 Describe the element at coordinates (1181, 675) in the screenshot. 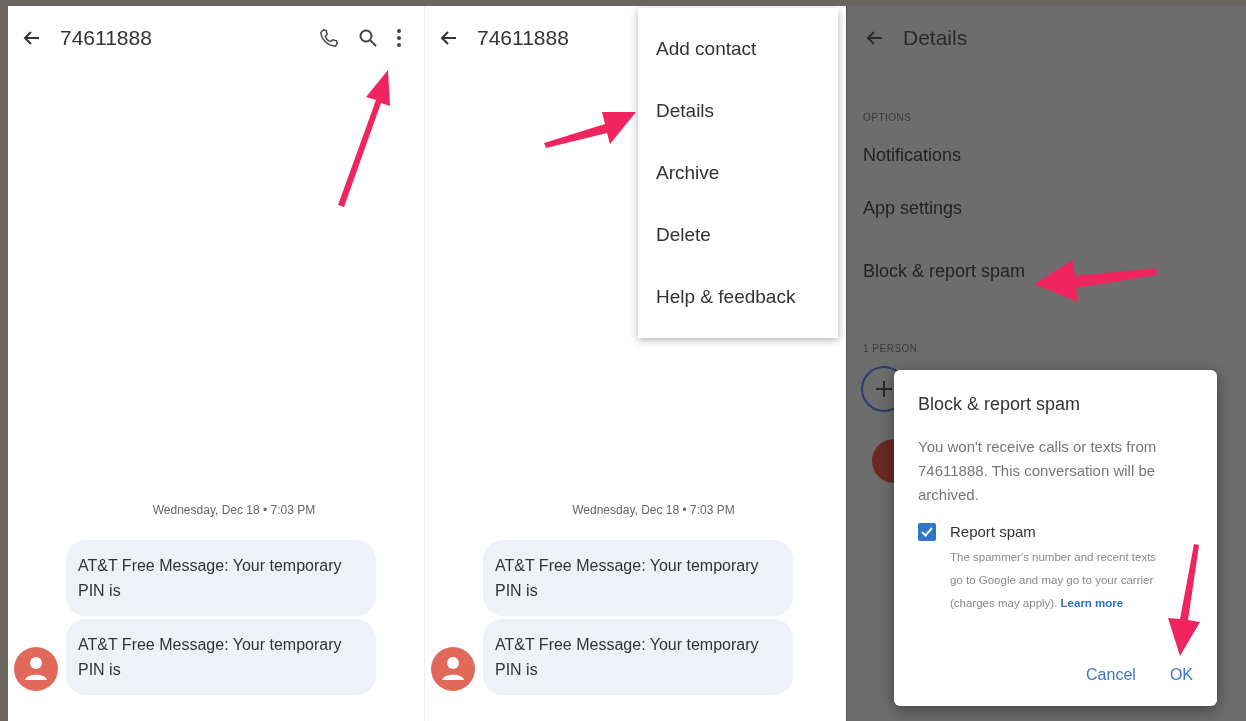

I see `dialog-button: OK` at that location.